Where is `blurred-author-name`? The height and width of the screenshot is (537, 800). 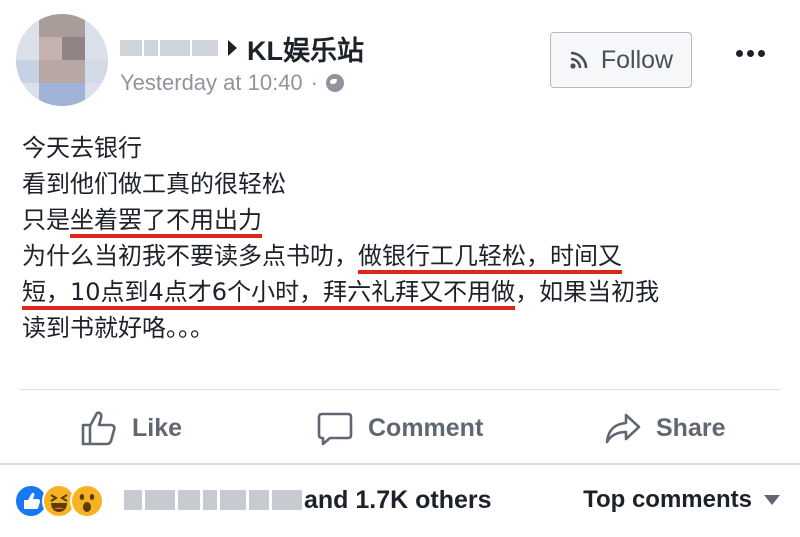 blurred-author-name is located at coordinates (169, 48).